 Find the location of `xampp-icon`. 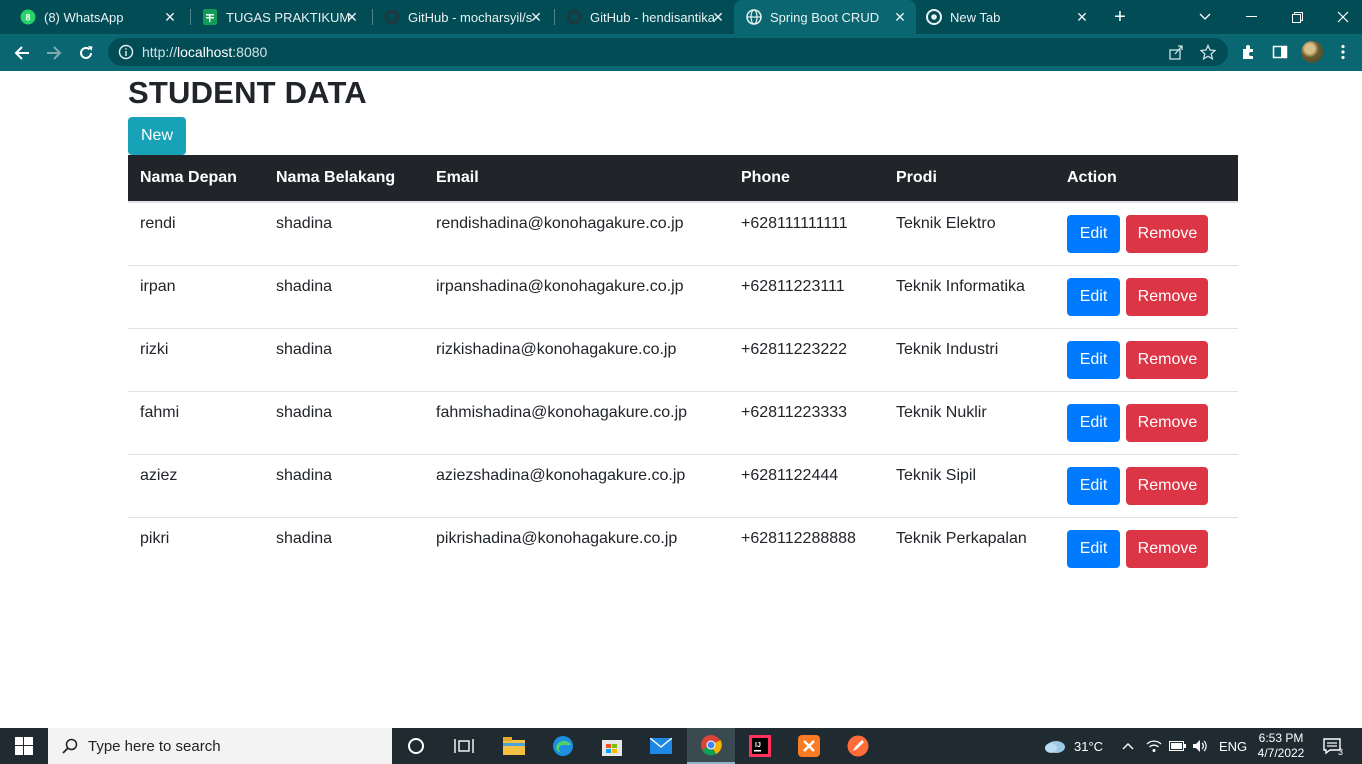

xampp-icon is located at coordinates (809, 746).